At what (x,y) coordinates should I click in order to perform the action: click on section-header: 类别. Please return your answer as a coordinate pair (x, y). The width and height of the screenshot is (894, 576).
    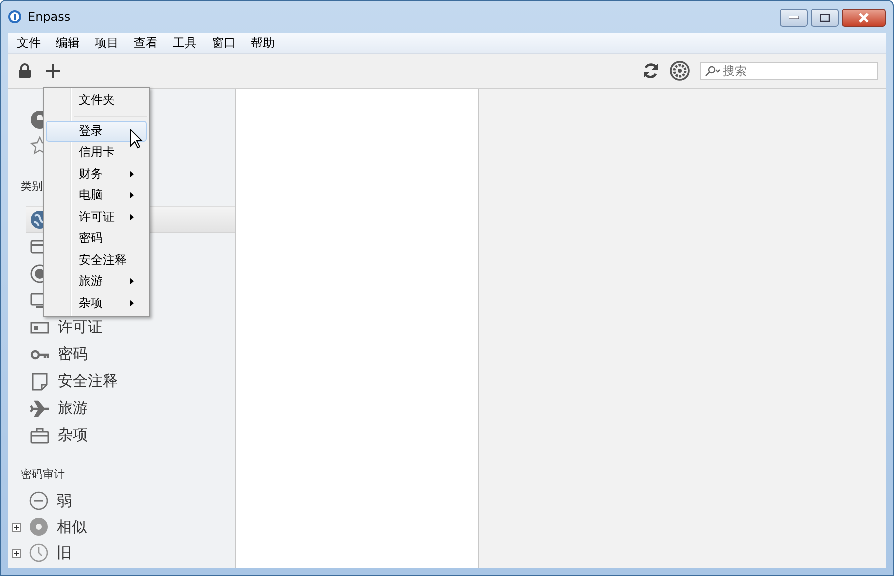
    Looking at the image, I should click on (32, 186).